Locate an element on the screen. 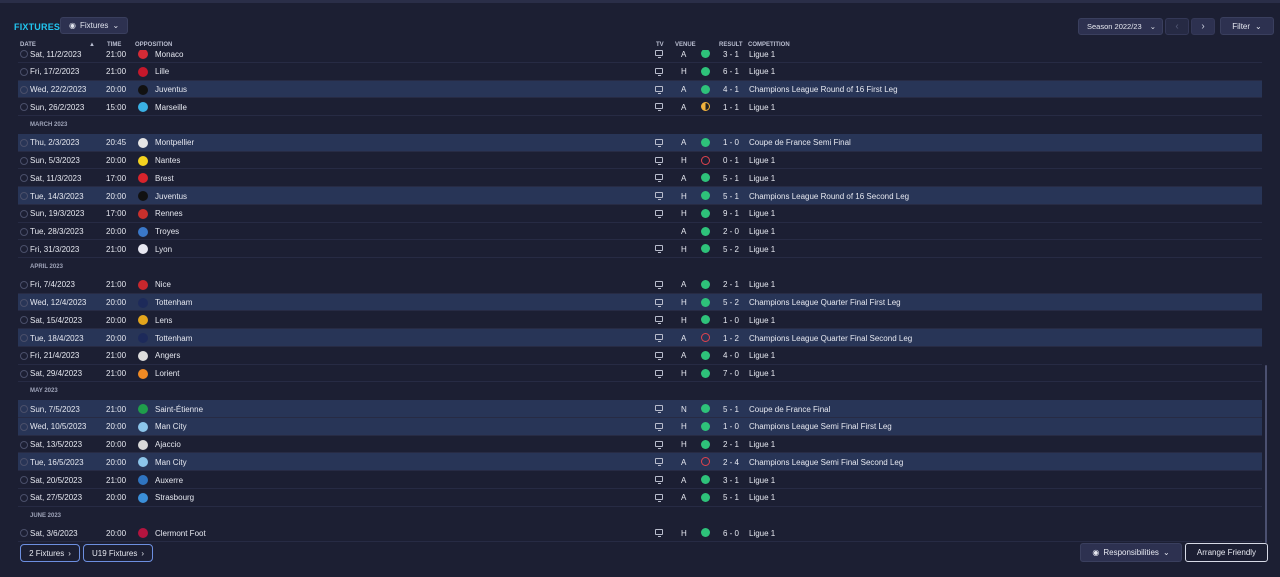 This screenshot has height=577, width=1280. view-dropdown: ◉ Fixtures ⌄ is located at coordinates (94, 25).